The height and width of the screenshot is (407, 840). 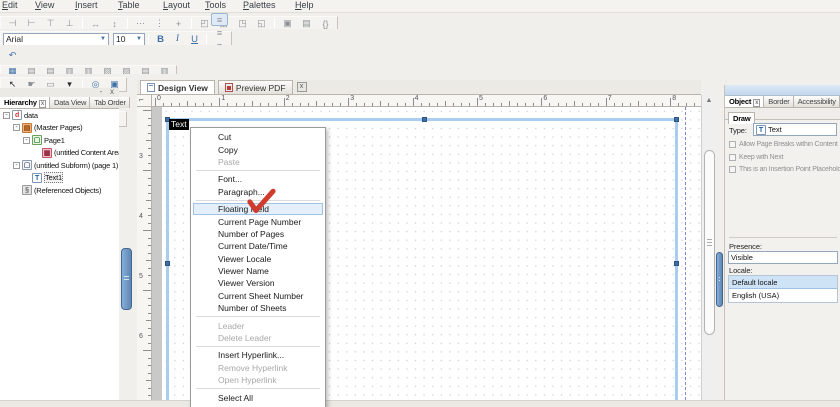 What do you see at coordinates (59, 115) in the screenshot?
I see `tree-item-data: - d data` at bounding box center [59, 115].